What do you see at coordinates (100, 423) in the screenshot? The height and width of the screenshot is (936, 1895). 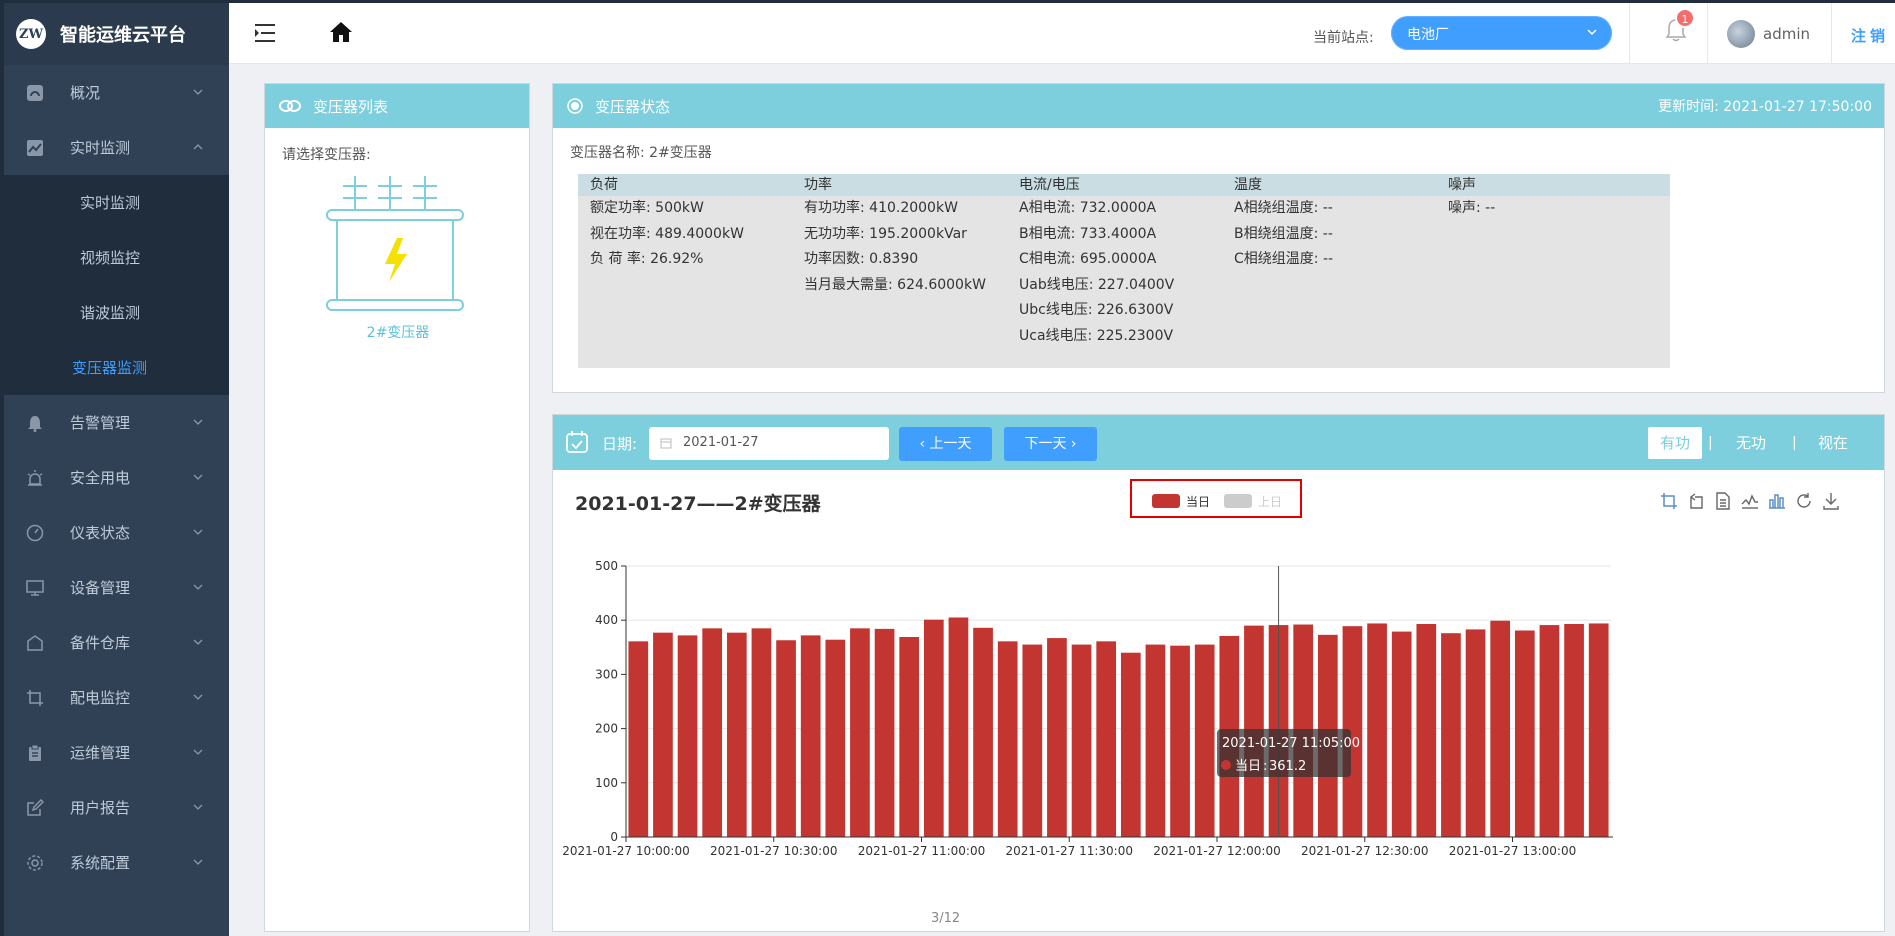 I see `sidebar-item-label: 告警管理` at bounding box center [100, 423].